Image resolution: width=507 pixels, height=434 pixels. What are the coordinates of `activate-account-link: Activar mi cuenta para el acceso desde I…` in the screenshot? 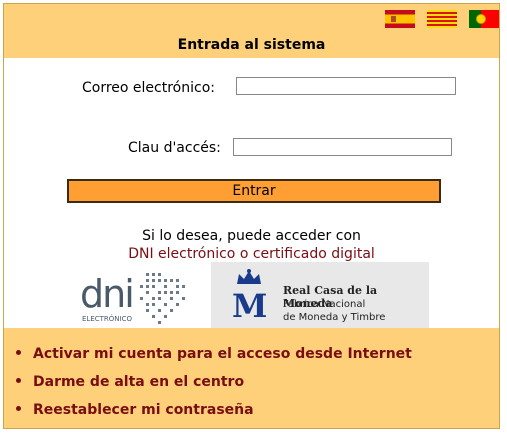 It's located at (214, 354).